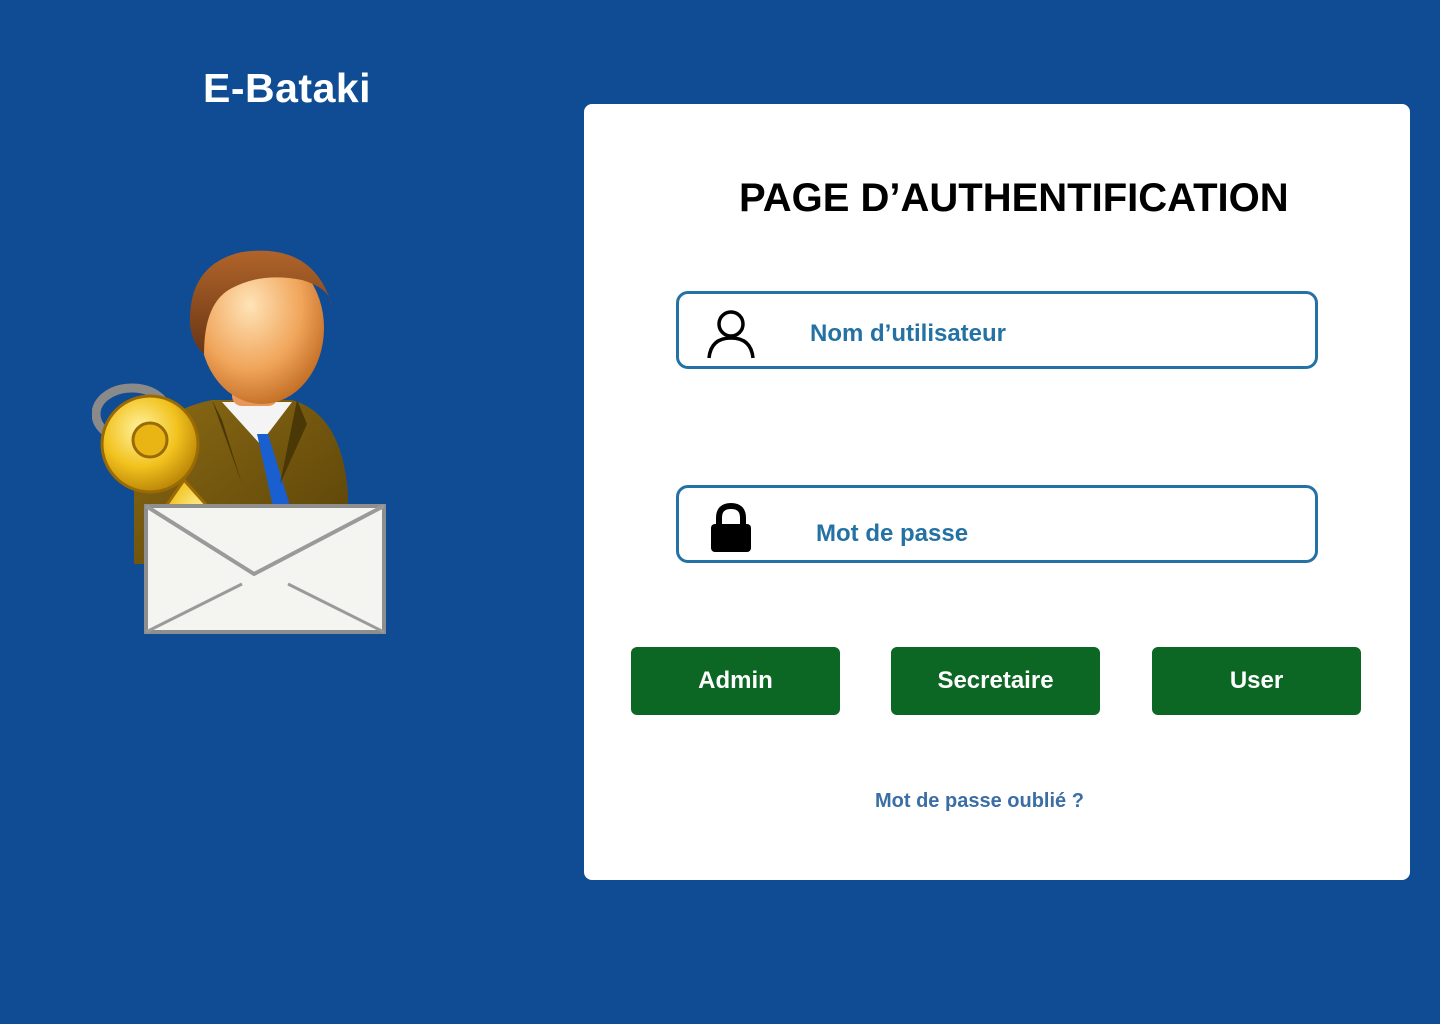 The image size is (1440, 1024). What do you see at coordinates (239, 442) in the screenshot?
I see `user-key-mail-icon` at bounding box center [239, 442].